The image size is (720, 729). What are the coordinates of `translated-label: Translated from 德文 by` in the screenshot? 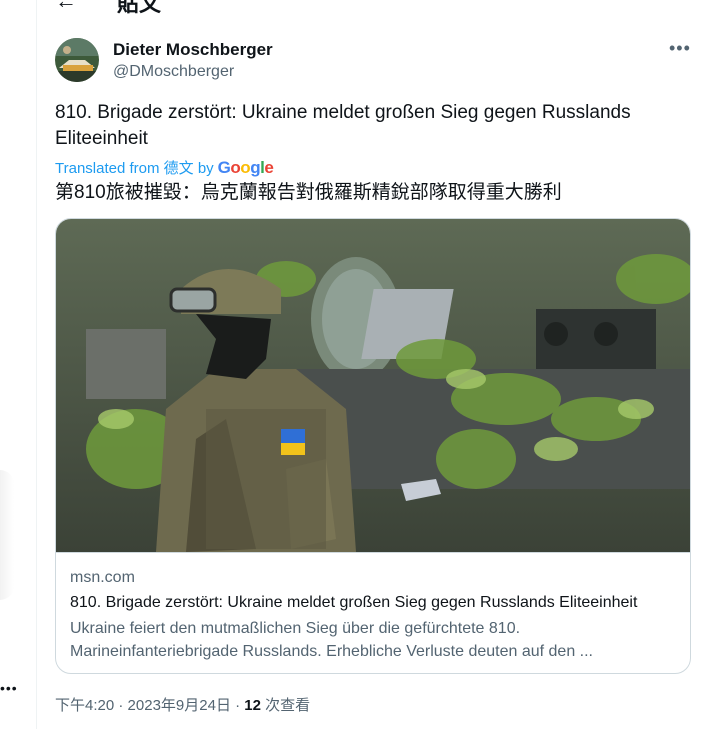 It's located at (134, 168).